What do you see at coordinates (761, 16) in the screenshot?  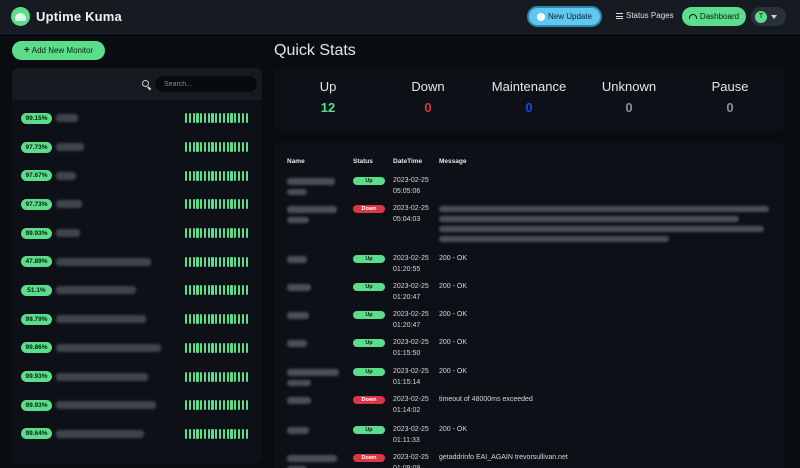 I see `avatar: T` at bounding box center [761, 16].